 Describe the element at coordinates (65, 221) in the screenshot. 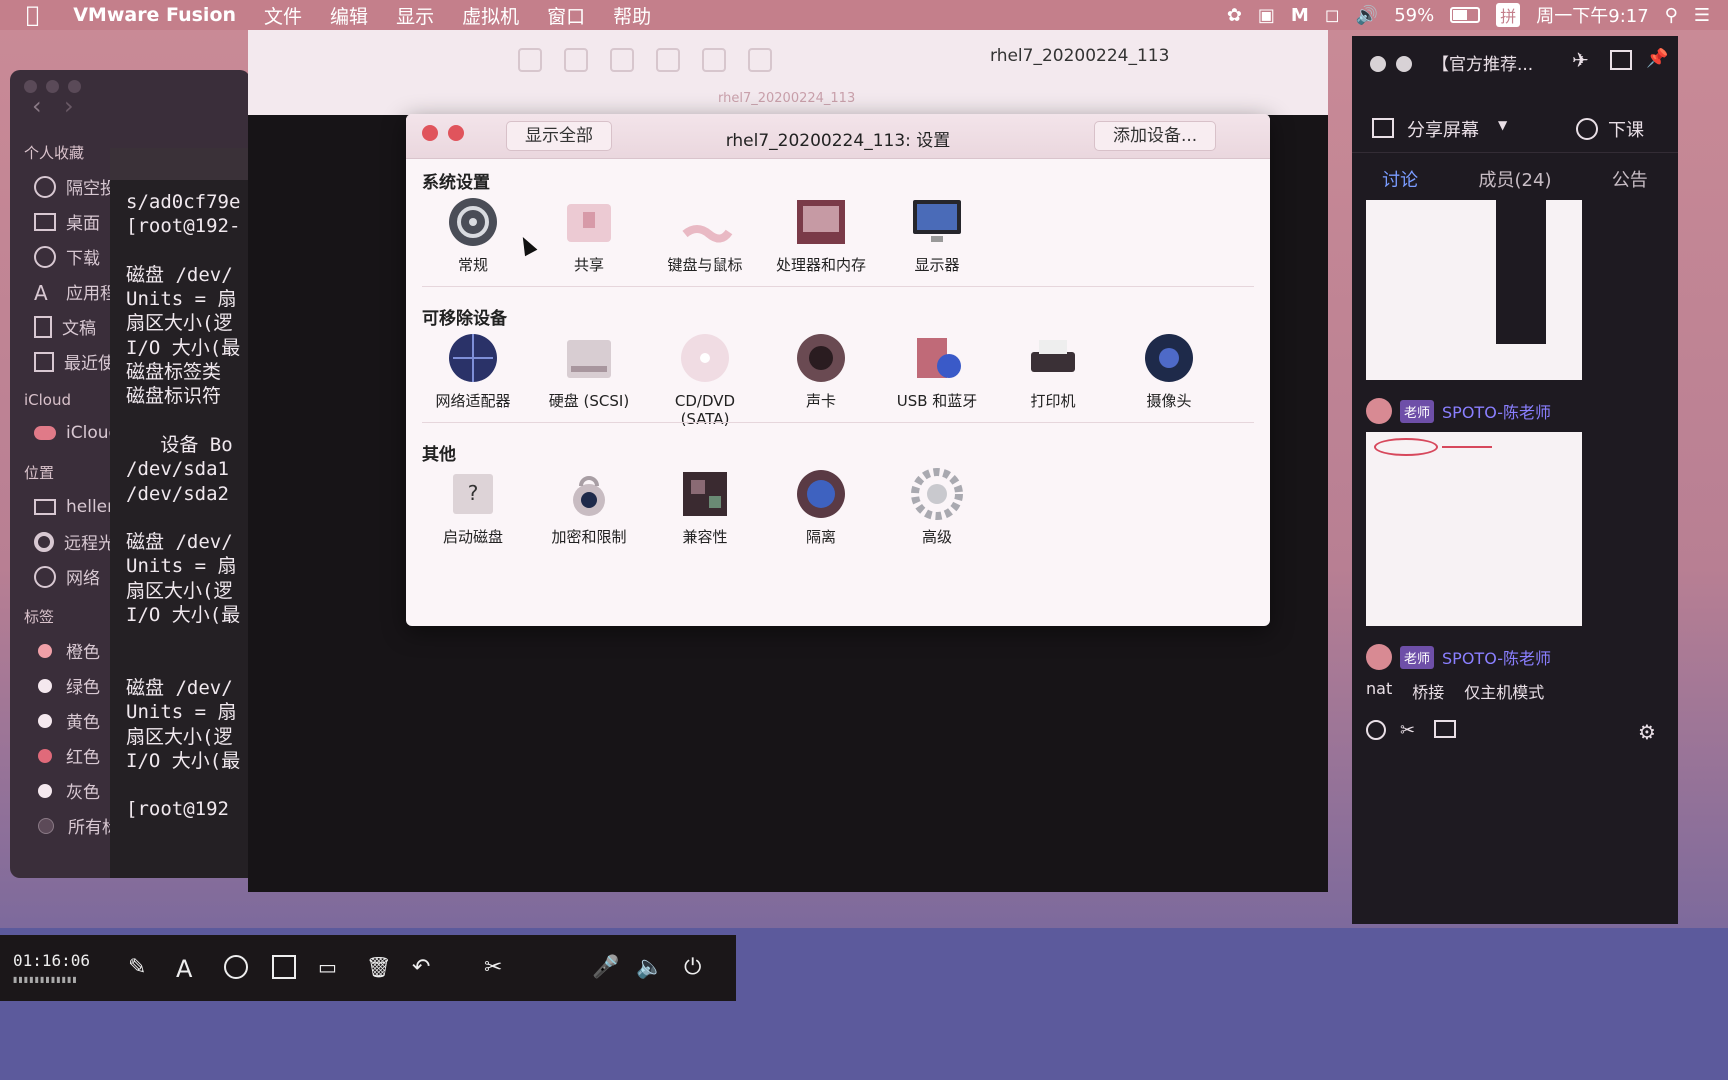

I see `sidebar-item-desktop: 桌面` at that location.